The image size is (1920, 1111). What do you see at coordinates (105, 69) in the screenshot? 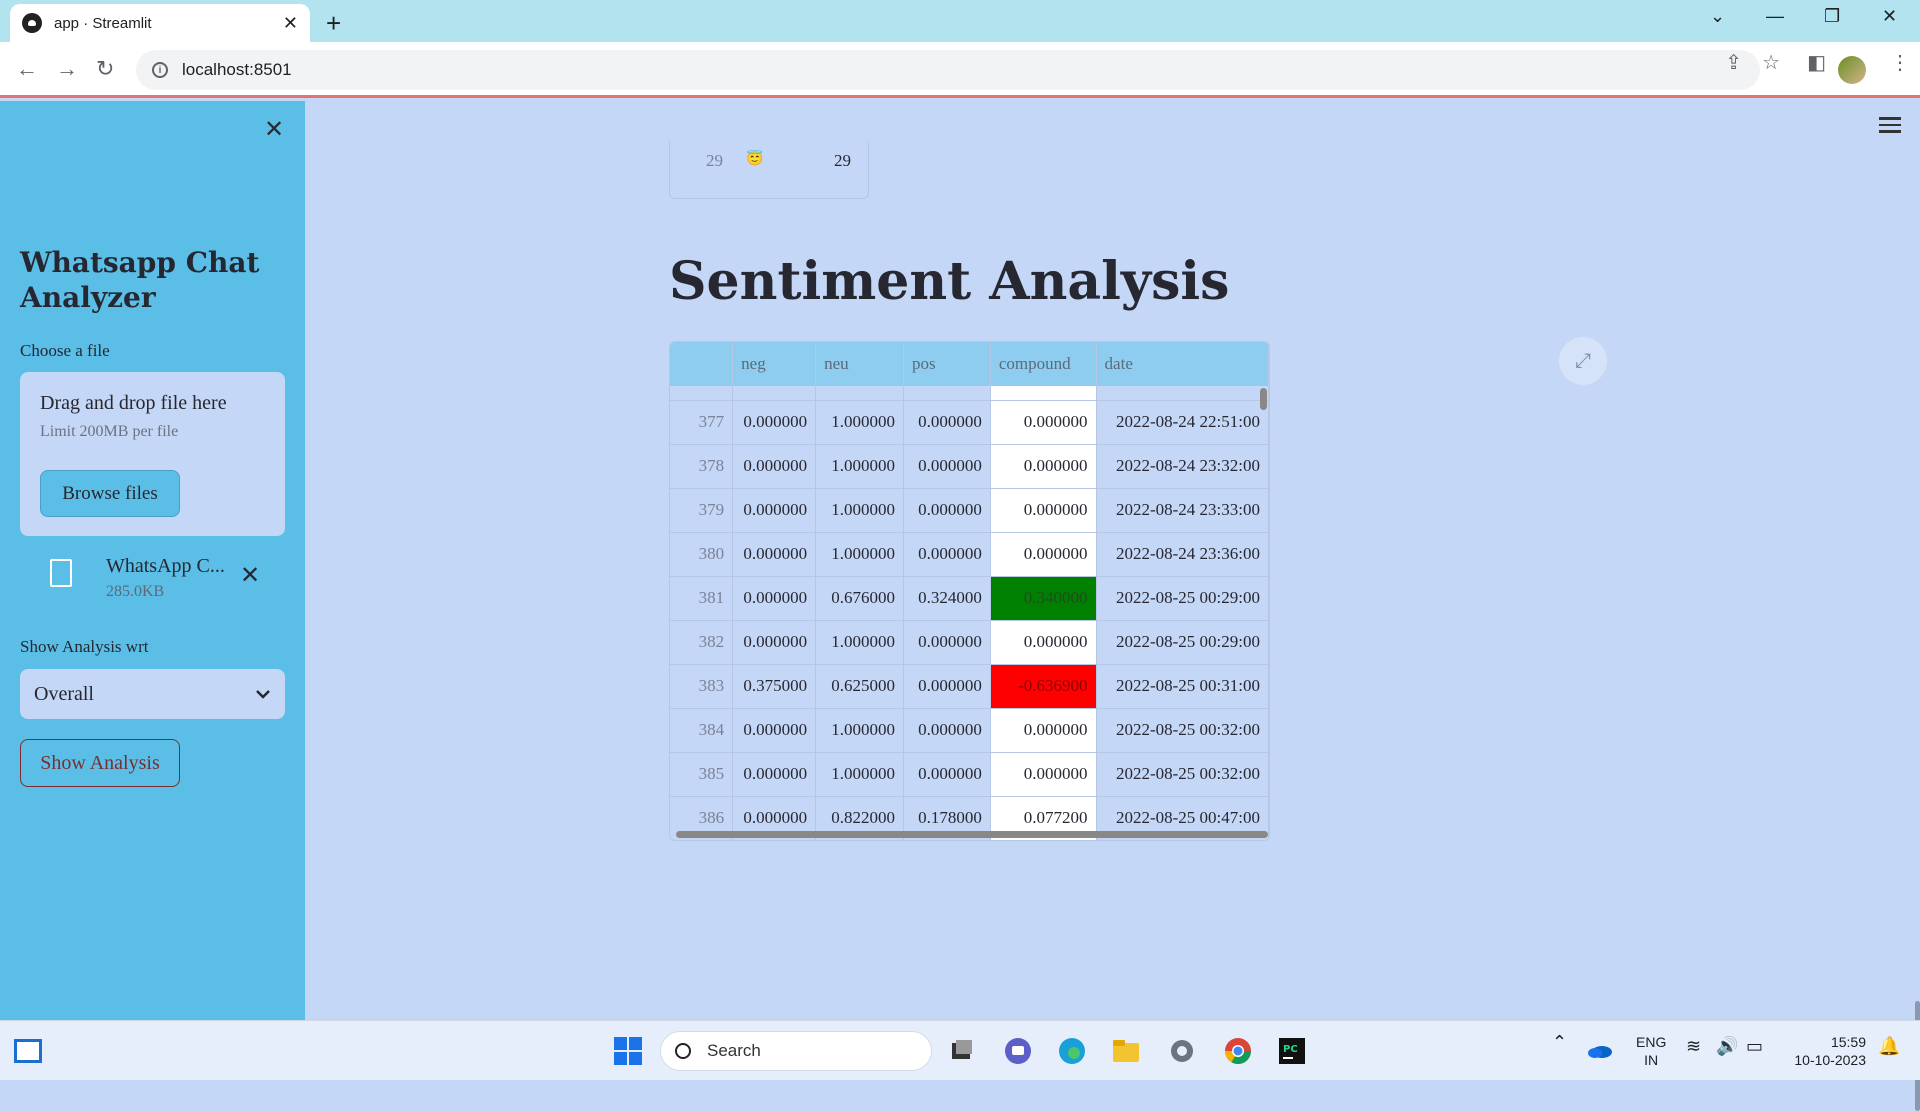
I see `reload-icon: ↻` at bounding box center [105, 69].